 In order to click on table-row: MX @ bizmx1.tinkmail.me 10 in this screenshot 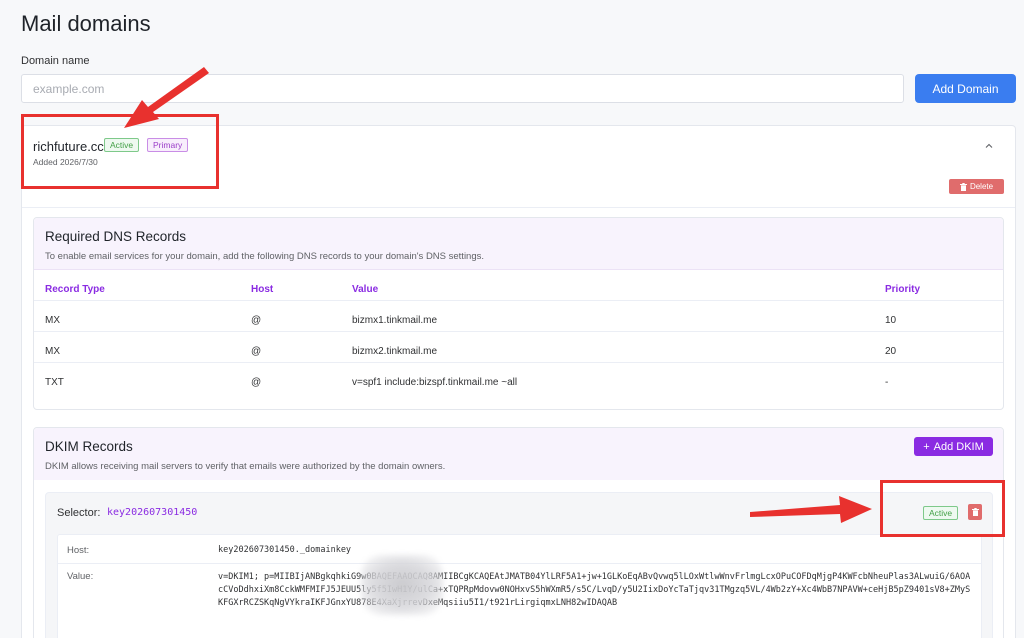, I will do `click(518, 316)`.